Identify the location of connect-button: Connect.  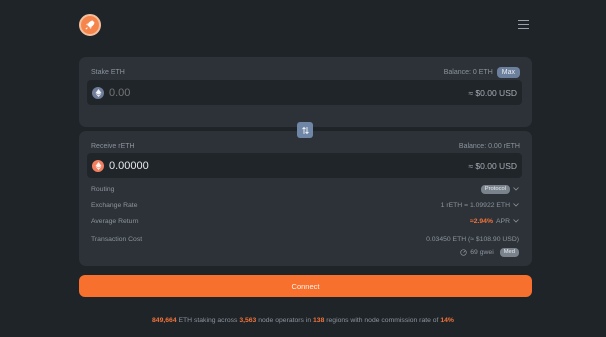
(305, 286).